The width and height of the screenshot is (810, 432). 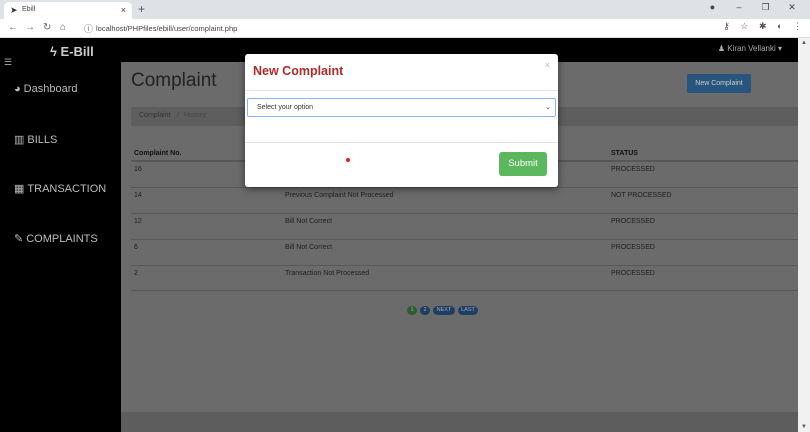 What do you see at coordinates (30, 27) in the screenshot?
I see `forward-icon: →` at bounding box center [30, 27].